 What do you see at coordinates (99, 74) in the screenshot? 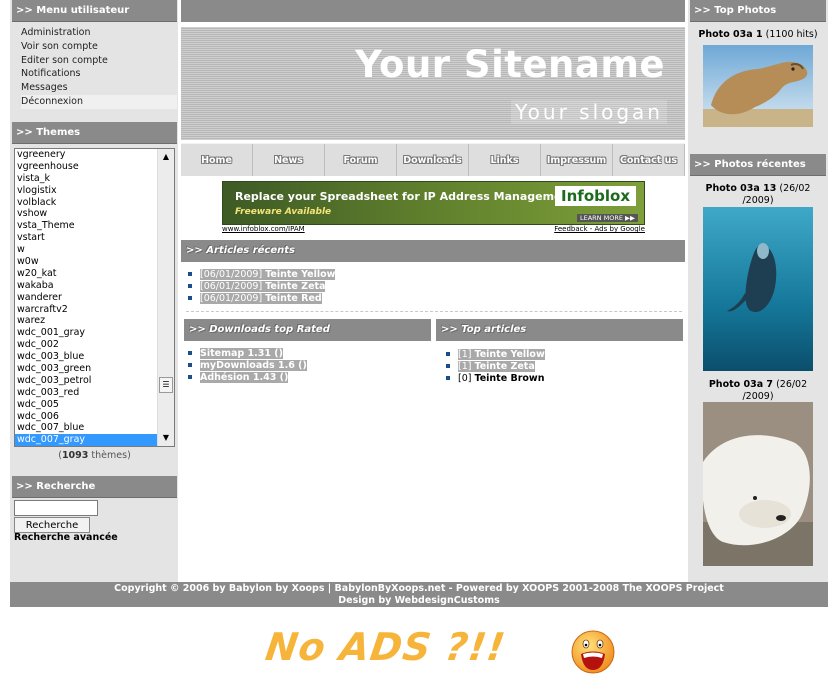
I see `menu-item-notifications: Notifications` at bounding box center [99, 74].